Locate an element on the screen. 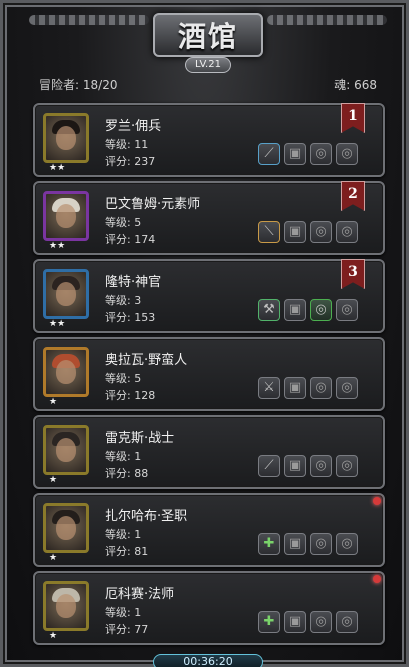 The image size is (409, 667). adventurers-value: 18/20 is located at coordinates (100, 85).